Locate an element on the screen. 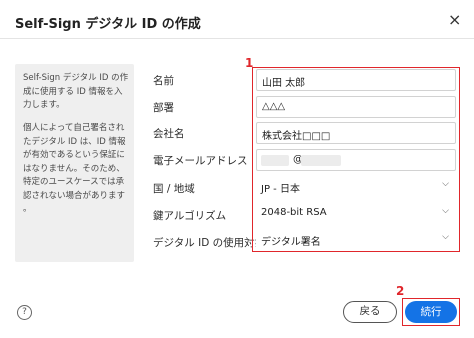 Image resolution: width=474 pixels, height=338 pixels. algorithm-value: 2048-bit RSA is located at coordinates (294, 212).